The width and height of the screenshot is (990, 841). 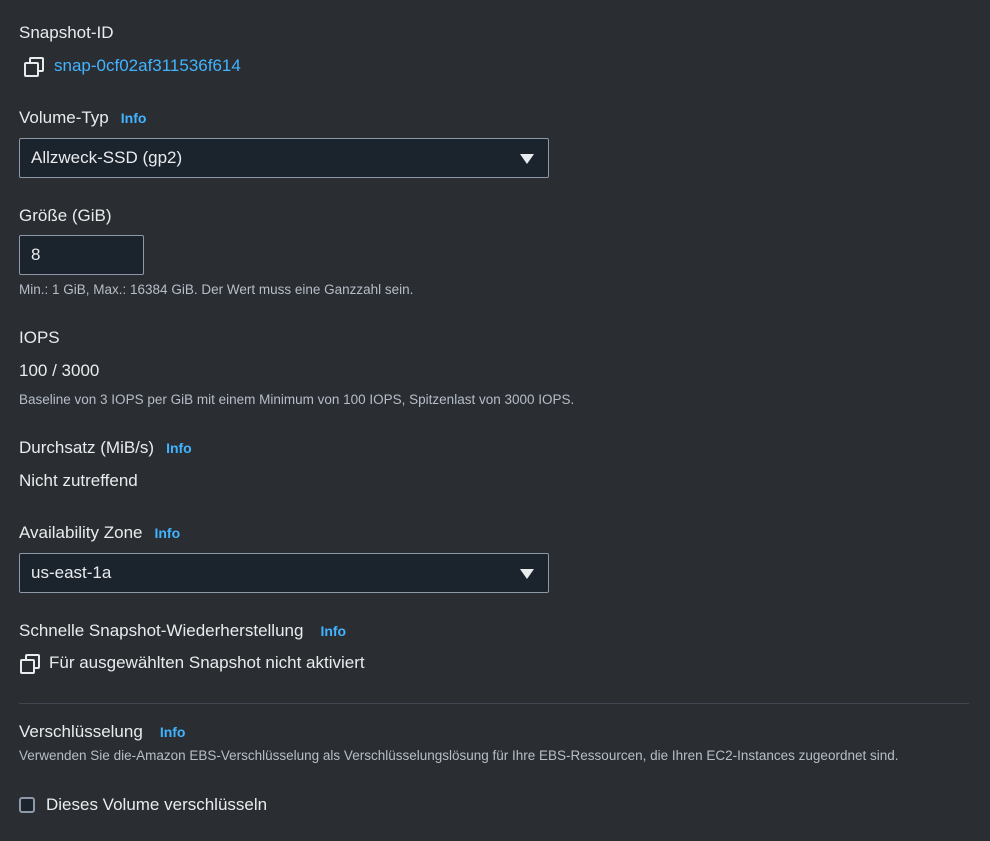 What do you see at coordinates (284, 573) in the screenshot?
I see `availability-zone-select: us-east-1a` at bounding box center [284, 573].